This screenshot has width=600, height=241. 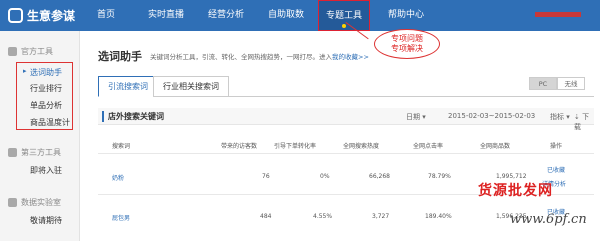 I want to click on page-description: 关键词分析工具，引流、转化、全网热搜趋势，一网打尽。进入我的收藏>>, so click(x=259, y=56).